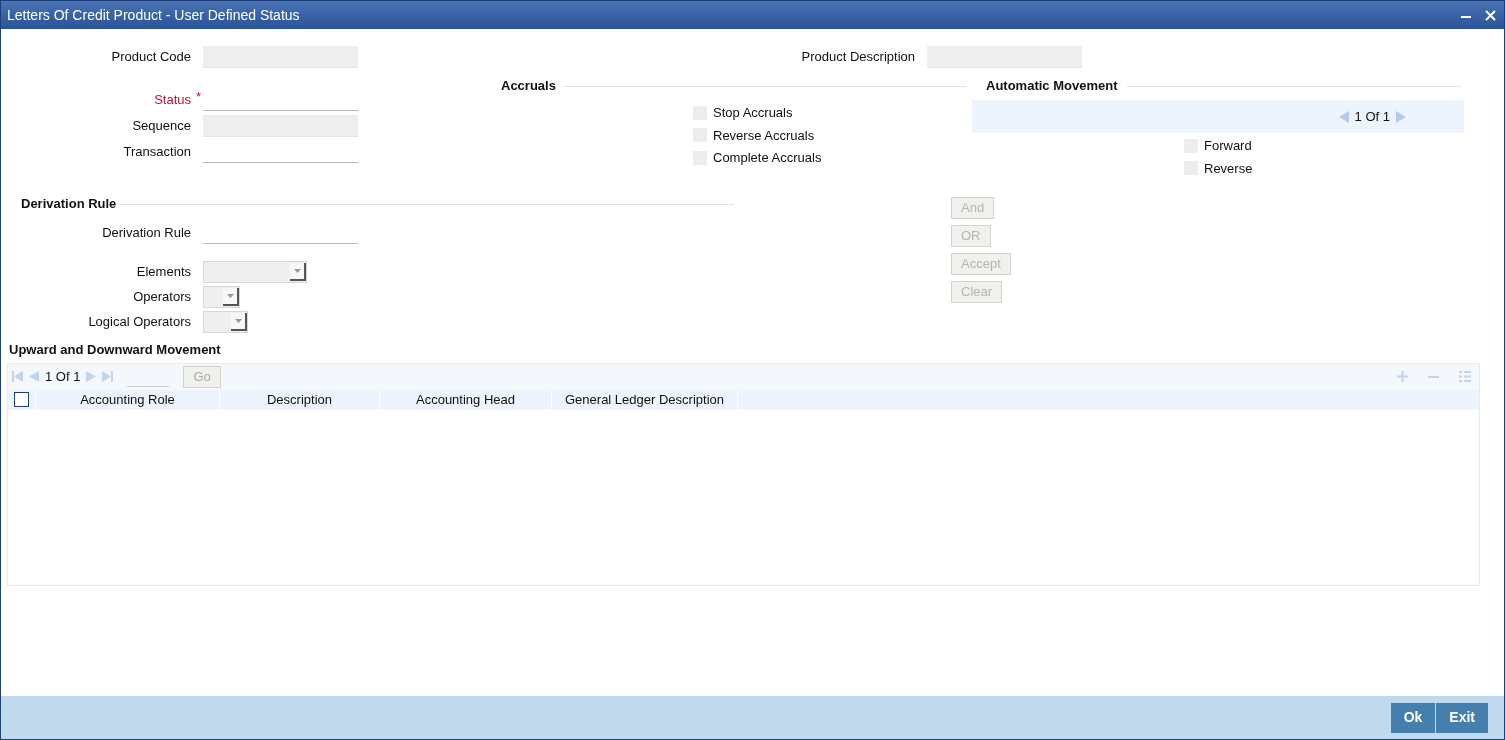 This screenshot has height=740, width=1505. I want to click on checkbox-label: Reverse, so click(1228, 168).